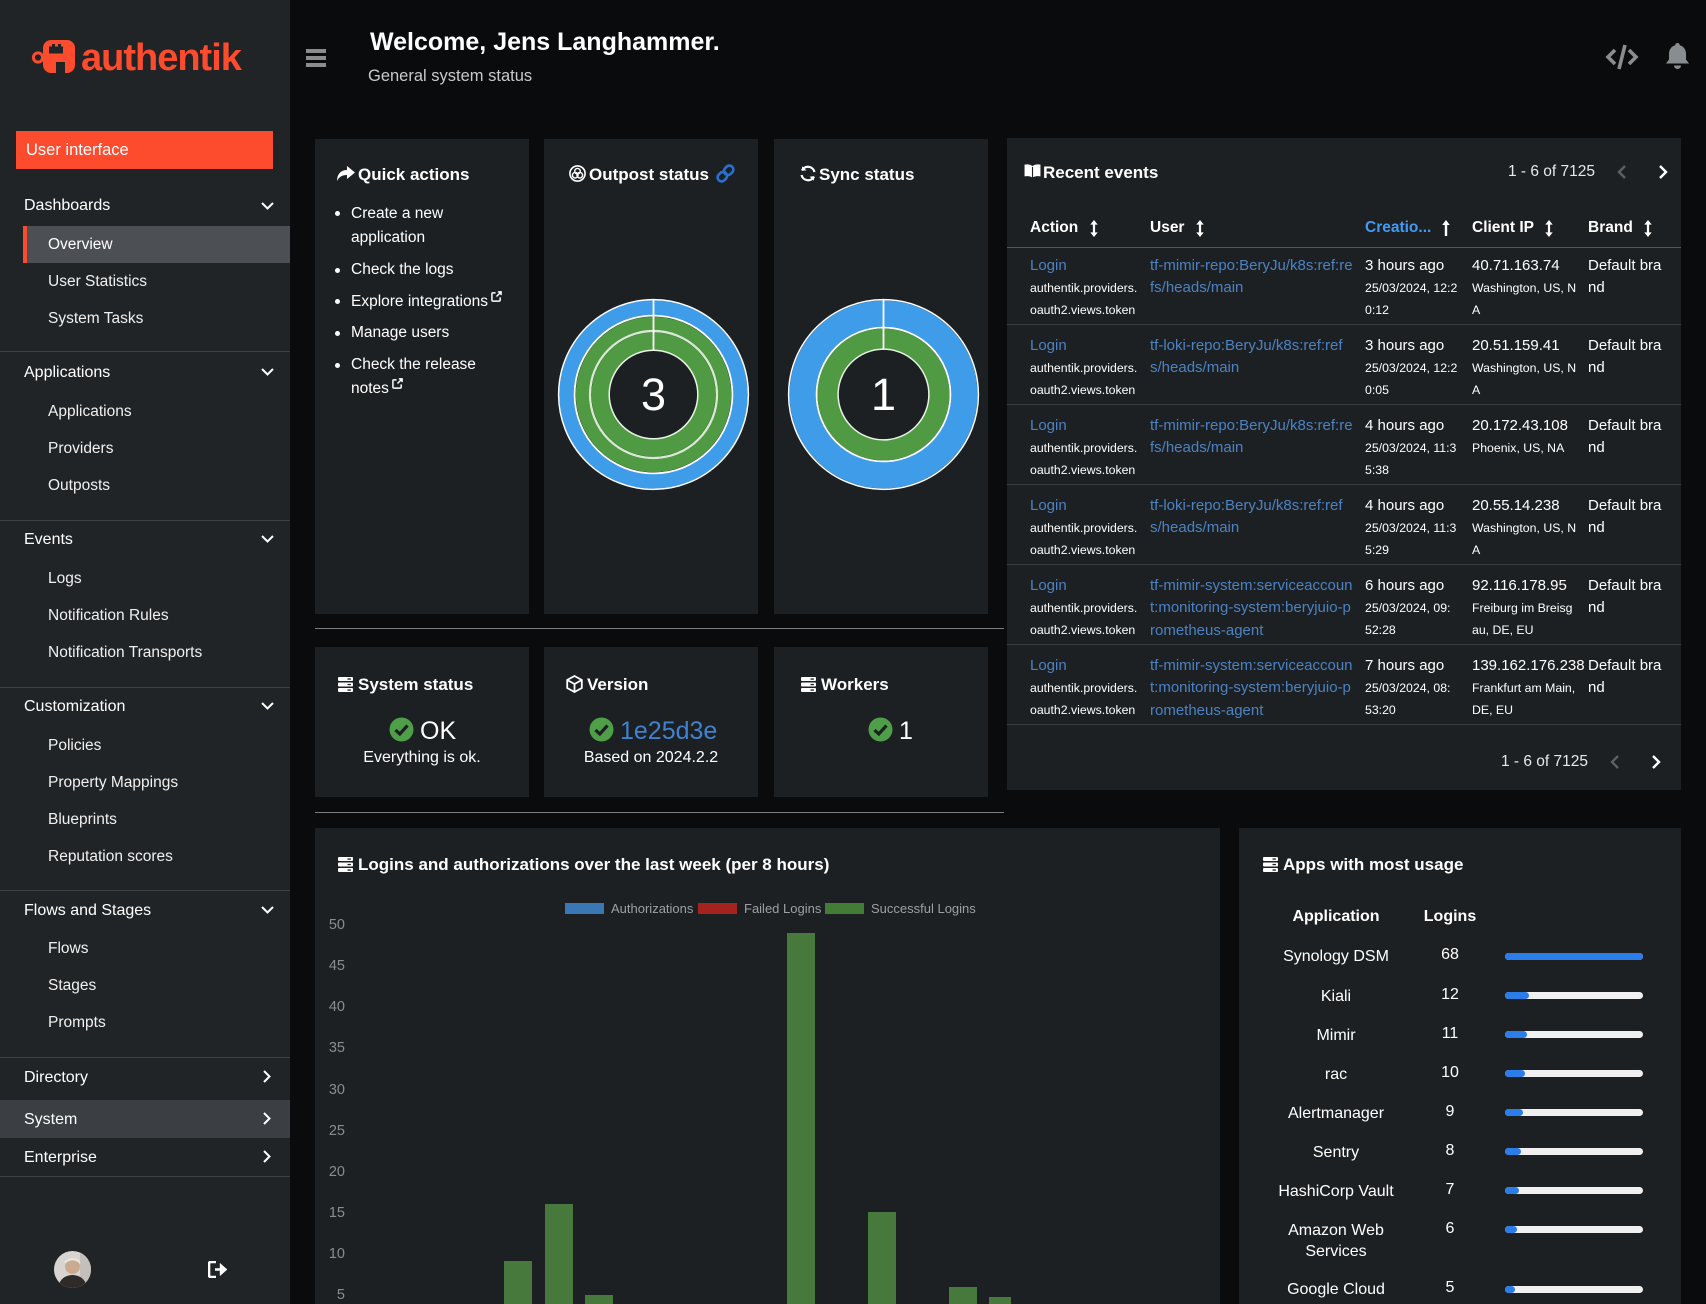 This screenshot has height=1304, width=1706. Describe the element at coordinates (653, 394) in the screenshot. I see `svg-text: 3` at that location.